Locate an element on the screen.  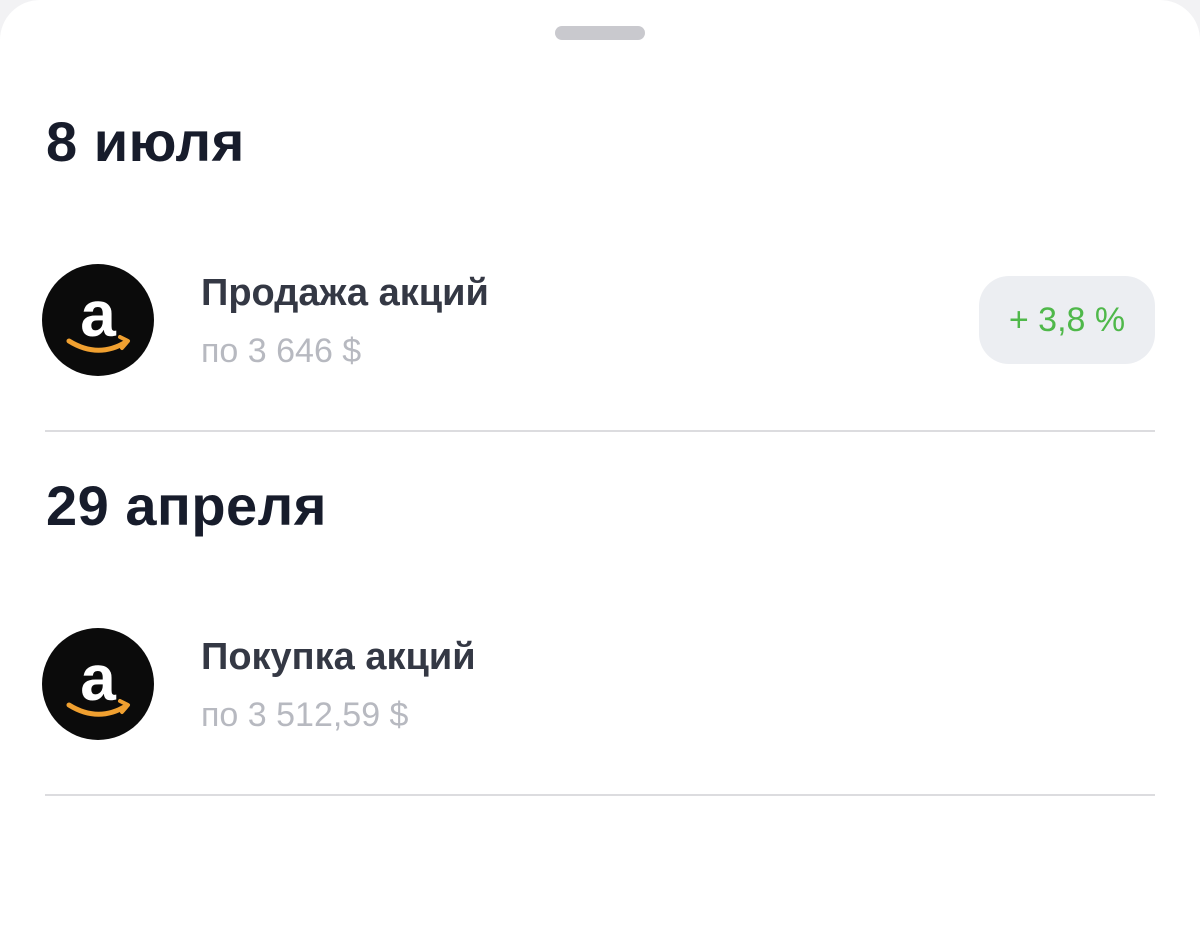
transaction-price: по 3 512,59 $ is located at coordinates (305, 715).